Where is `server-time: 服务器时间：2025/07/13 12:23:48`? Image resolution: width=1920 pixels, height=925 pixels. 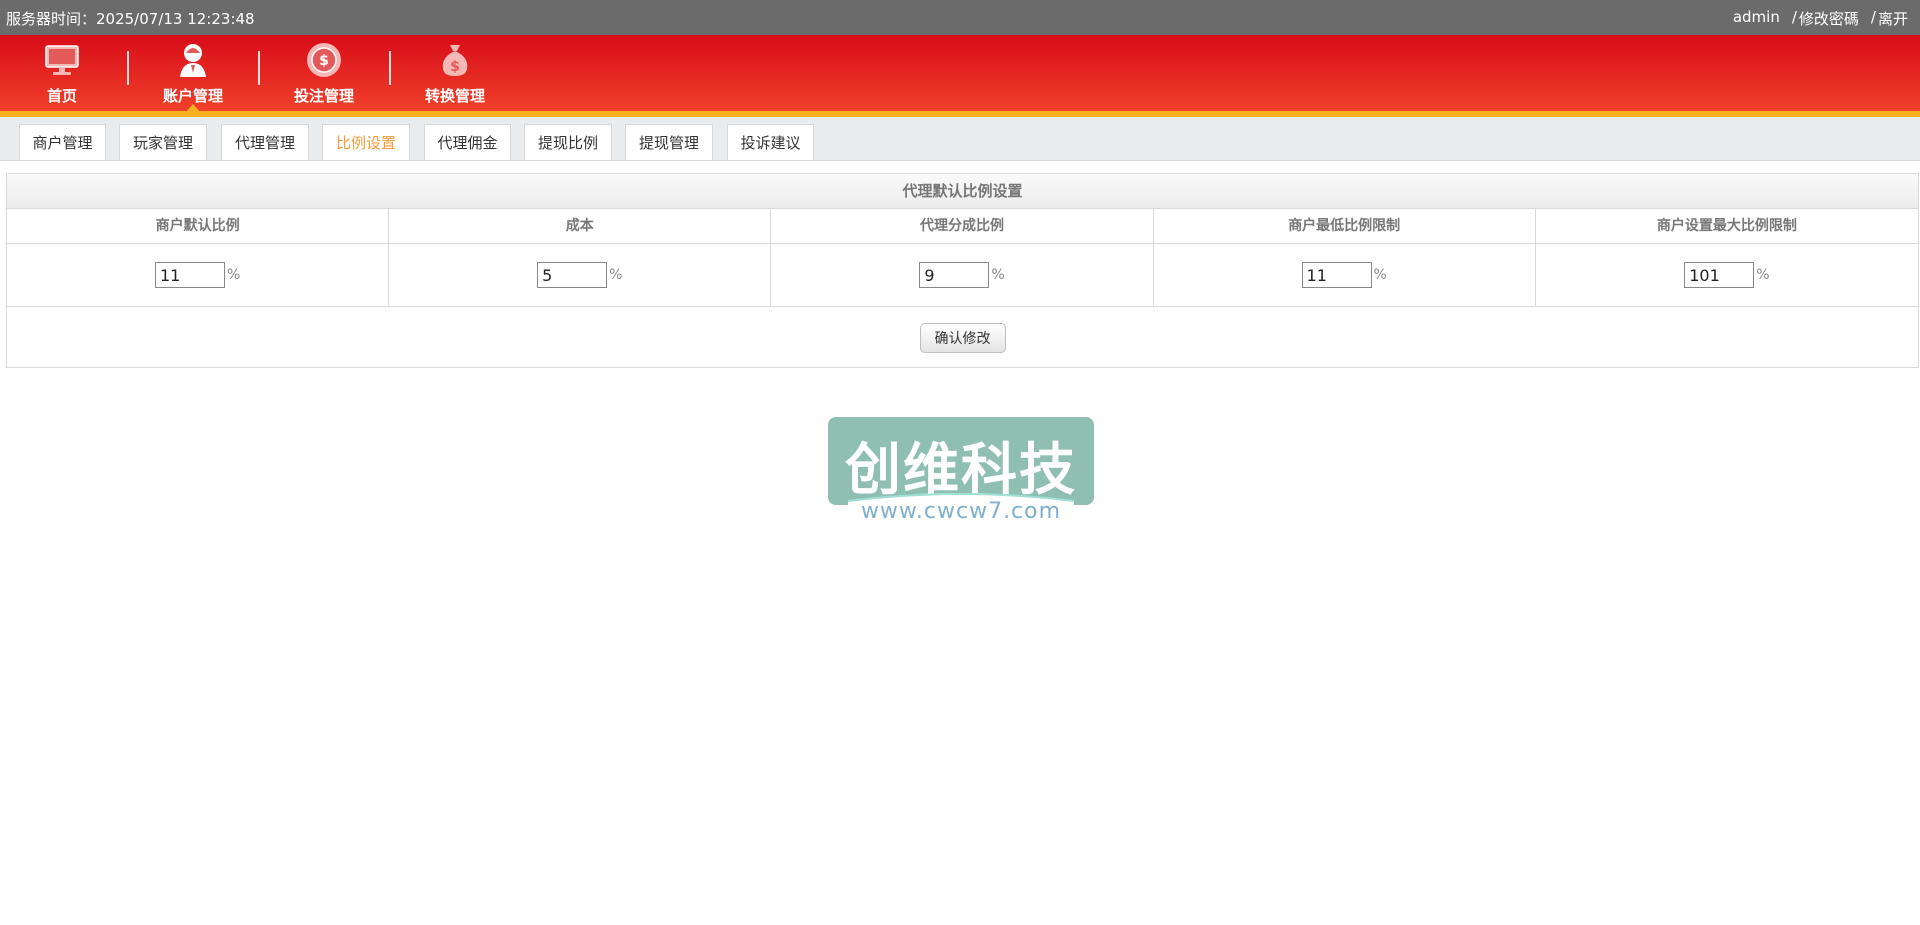 server-time: 服务器时间：2025/07/13 12:23:48 is located at coordinates (130, 19).